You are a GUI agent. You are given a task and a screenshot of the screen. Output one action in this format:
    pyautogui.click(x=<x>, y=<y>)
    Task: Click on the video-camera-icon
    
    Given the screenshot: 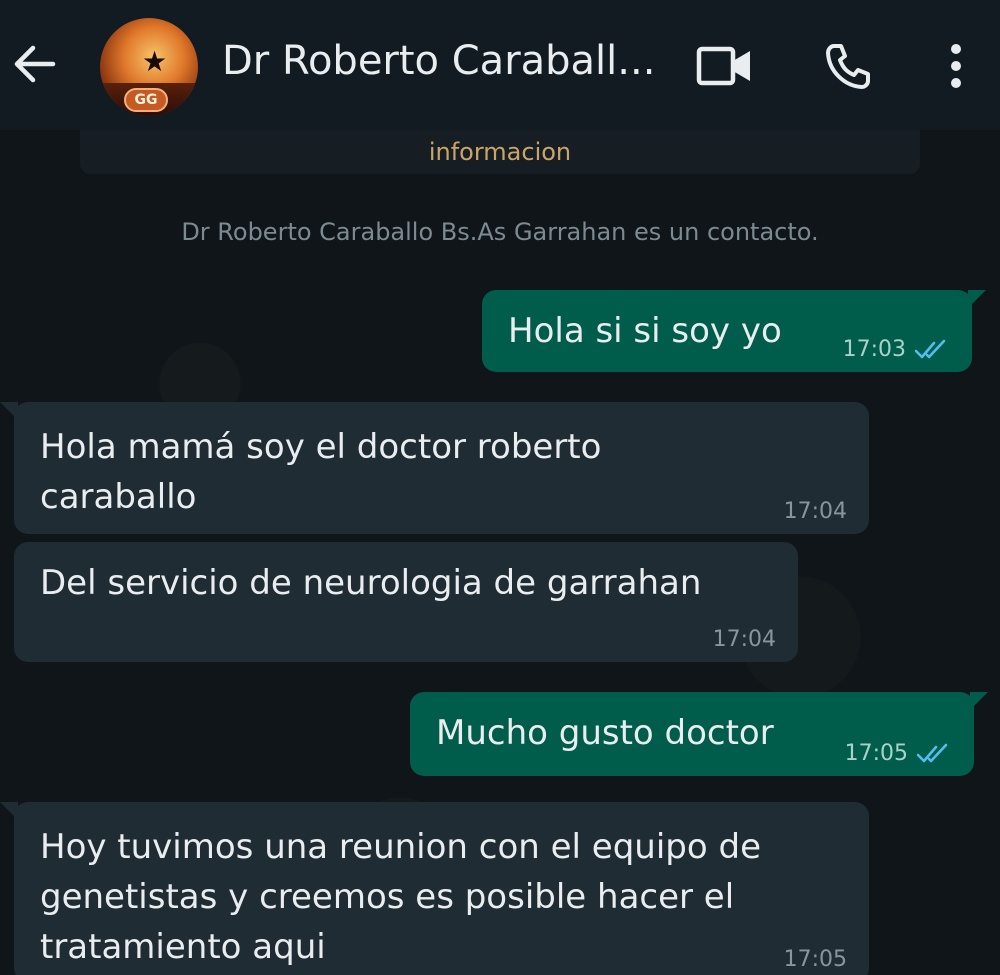 What is the action you would take?
    pyautogui.click(x=723, y=66)
    